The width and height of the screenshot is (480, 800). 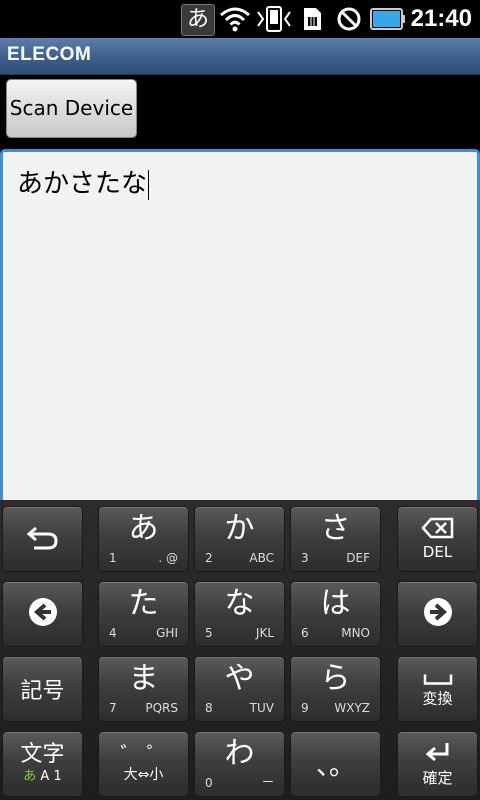 What do you see at coordinates (441, 18) in the screenshot?
I see `clock: 21:40` at bounding box center [441, 18].